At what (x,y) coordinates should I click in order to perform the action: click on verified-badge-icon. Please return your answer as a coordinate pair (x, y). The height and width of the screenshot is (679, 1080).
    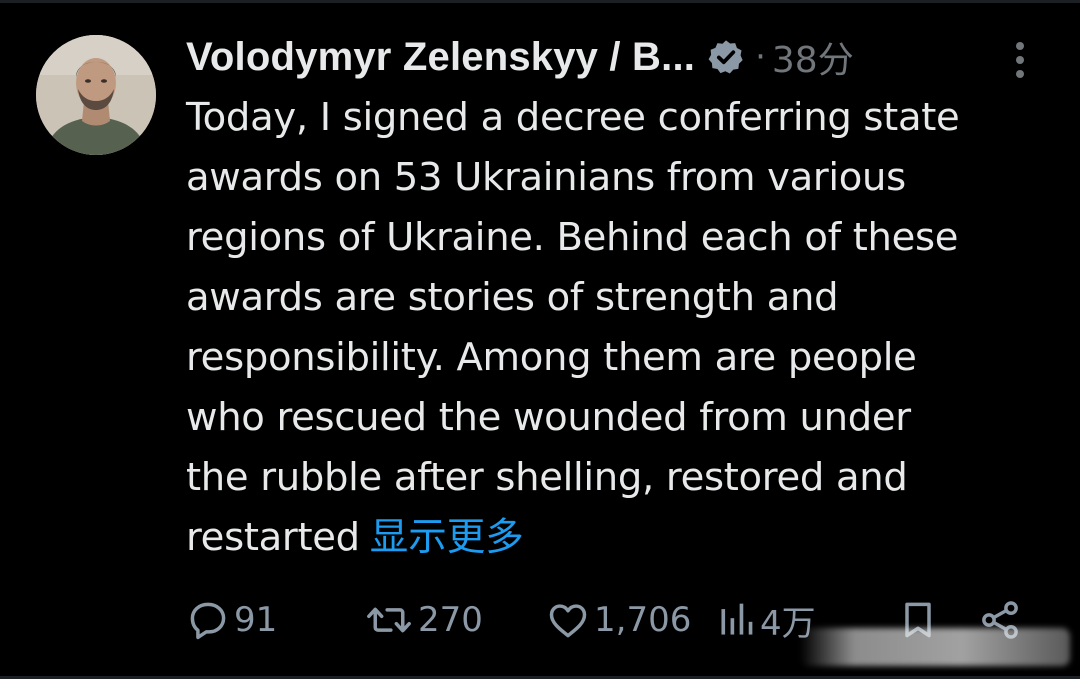
    Looking at the image, I should click on (726, 57).